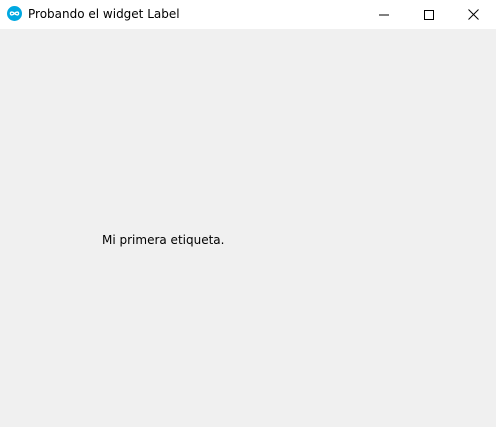  Describe the element at coordinates (248, 14) in the screenshot. I see `title-bar: Probando el widget Label` at that location.